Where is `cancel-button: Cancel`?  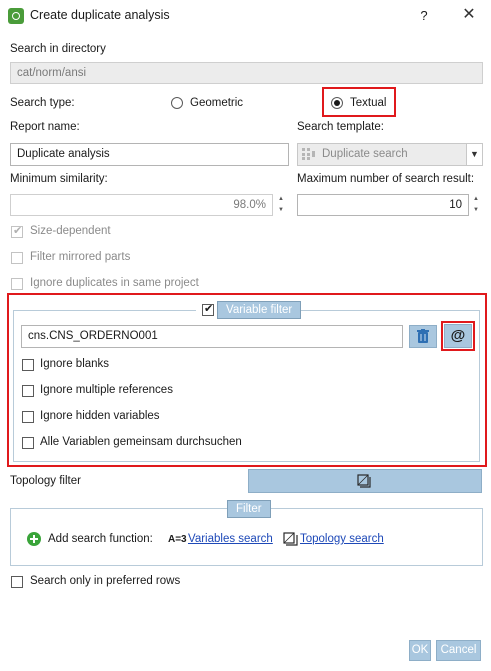
cancel-button: Cancel is located at coordinates (458, 650).